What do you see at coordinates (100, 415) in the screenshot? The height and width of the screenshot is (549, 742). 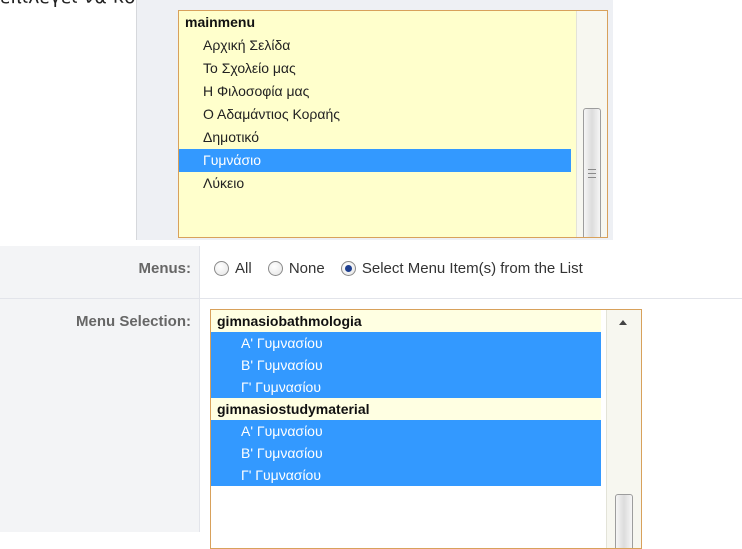 I see `label-cell: Menu Selection:` at bounding box center [100, 415].